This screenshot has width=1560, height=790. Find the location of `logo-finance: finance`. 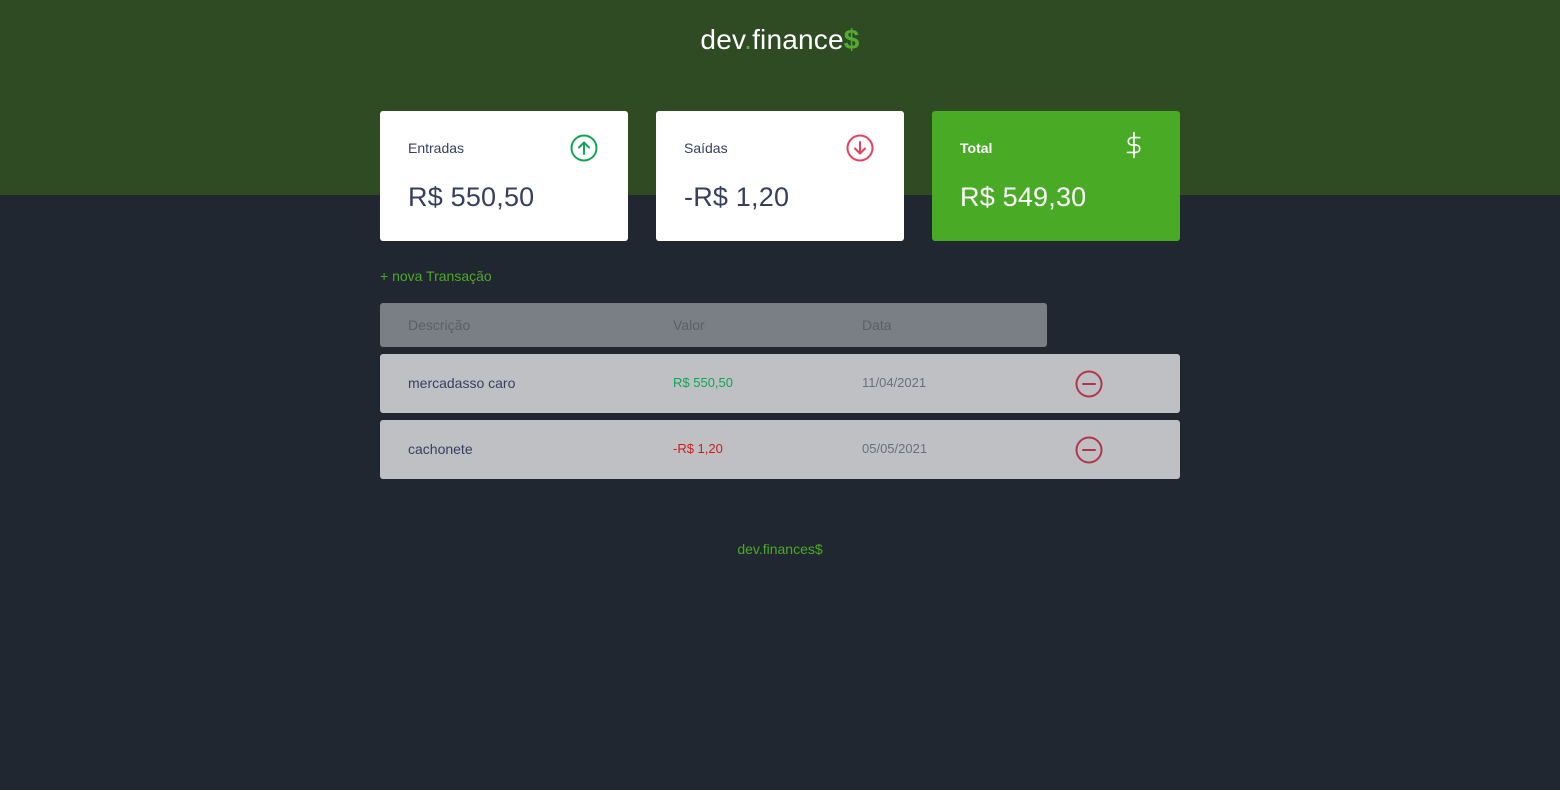

logo-finance: finance is located at coordinates (798, 39).